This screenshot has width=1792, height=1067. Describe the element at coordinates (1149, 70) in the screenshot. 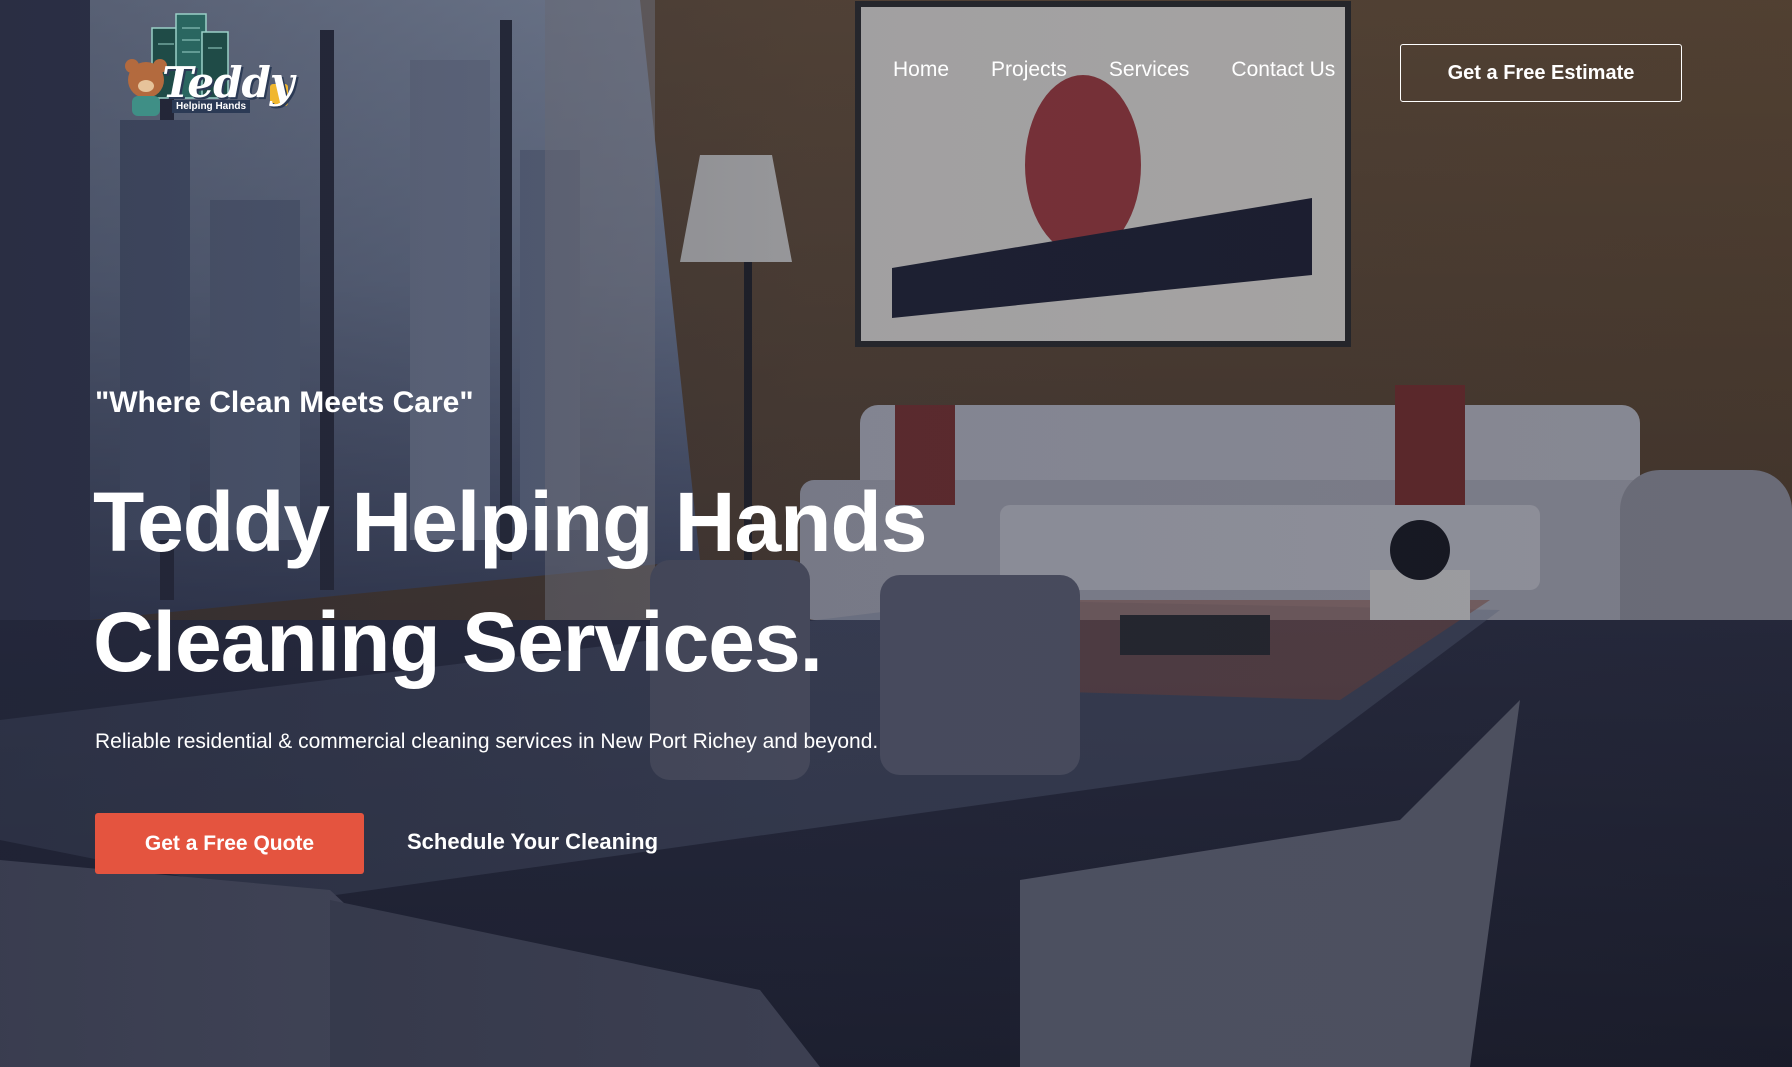

I see `nav-services: Services` at that location.